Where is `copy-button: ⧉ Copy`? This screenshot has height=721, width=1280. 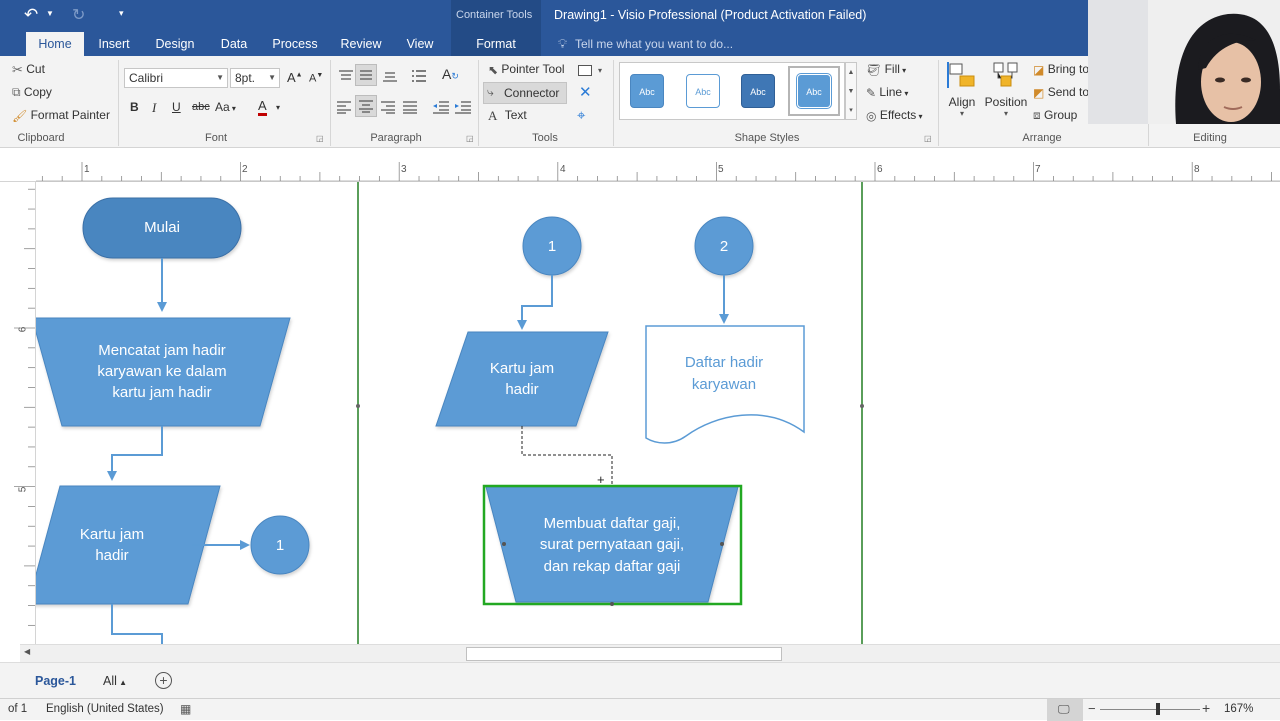 copy-button: ⧉ Copy is located at coordinates (32, 92).